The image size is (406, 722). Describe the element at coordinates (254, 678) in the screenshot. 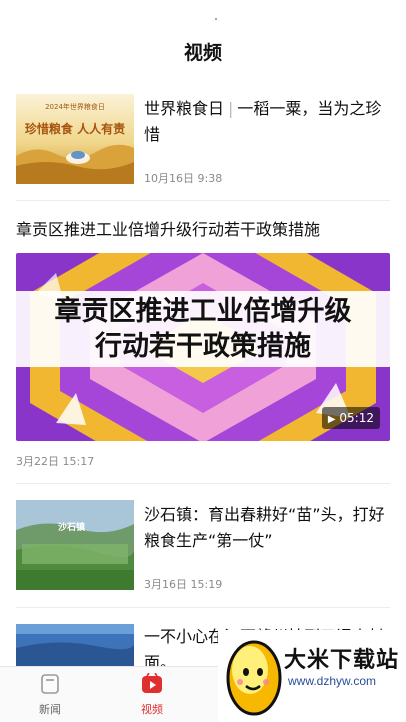

I see `rice-mascot-logo` at that location.